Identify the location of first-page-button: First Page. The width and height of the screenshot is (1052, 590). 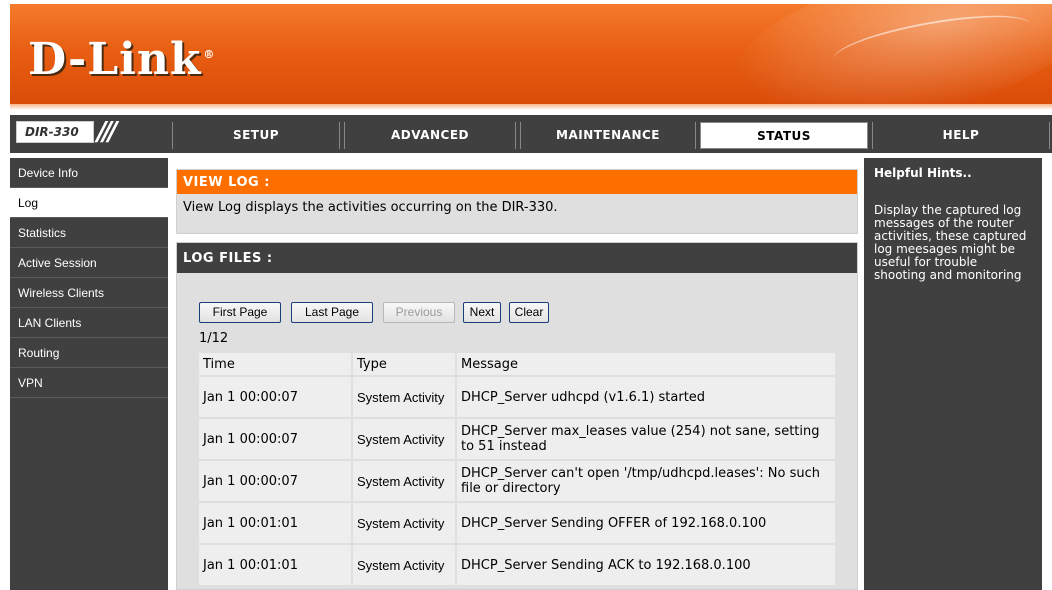
(240, 312).